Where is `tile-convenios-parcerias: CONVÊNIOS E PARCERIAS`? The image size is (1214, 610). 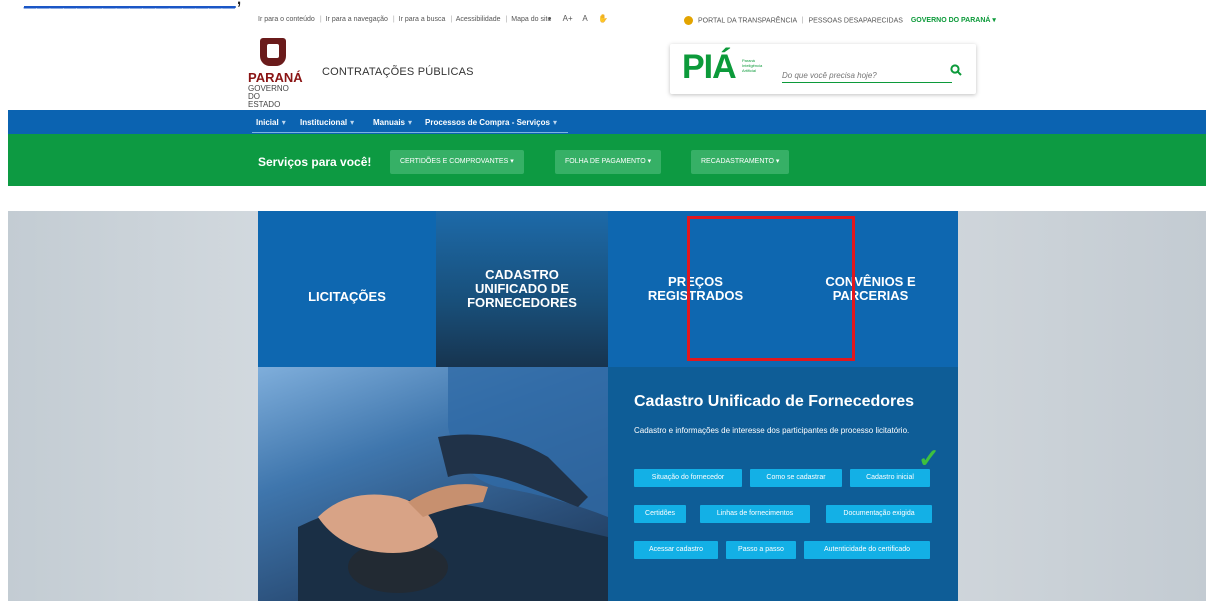 tile-convenios-parcerias: CONVÊNIOS E PARCERIAS is located at coordinates (870, 289).